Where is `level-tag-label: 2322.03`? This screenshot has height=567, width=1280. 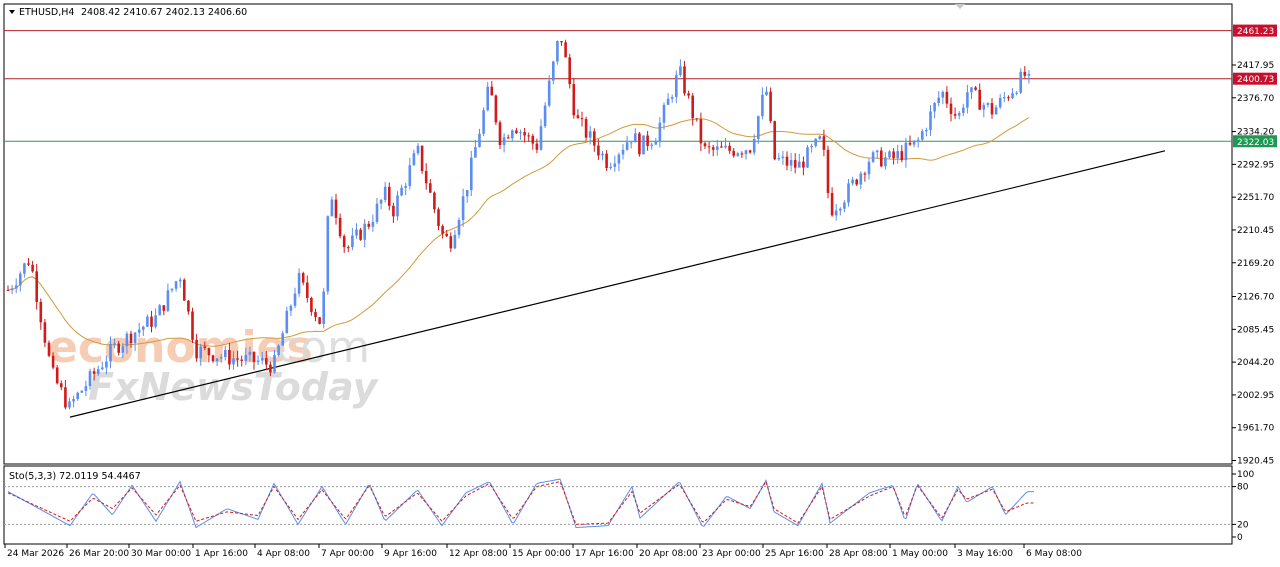 level-tag-label: 2322.03 is located at coordinates (1255, 143).